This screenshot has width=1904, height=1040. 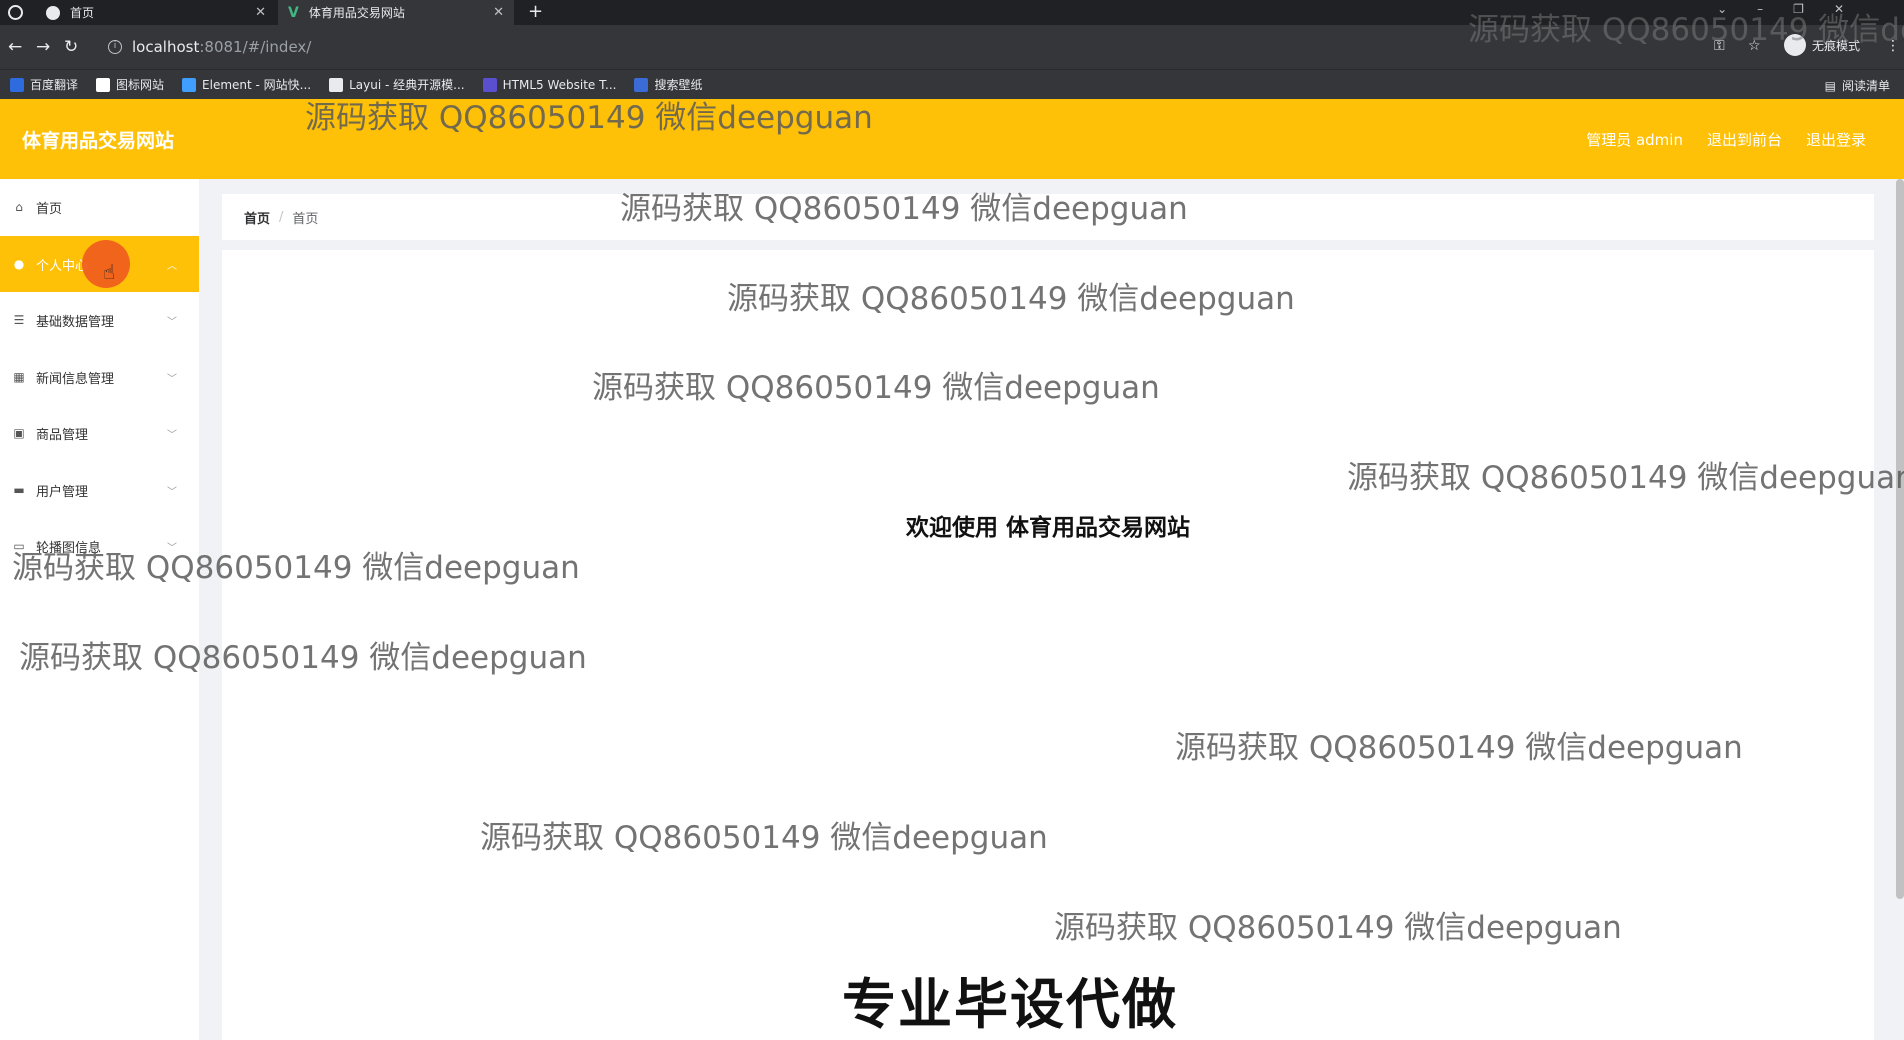 What do you see at coordinates (99, 207) in the screenshot?
I see `sidebar-item-home: ⌂ 首页` at bounding box center [99, 207].